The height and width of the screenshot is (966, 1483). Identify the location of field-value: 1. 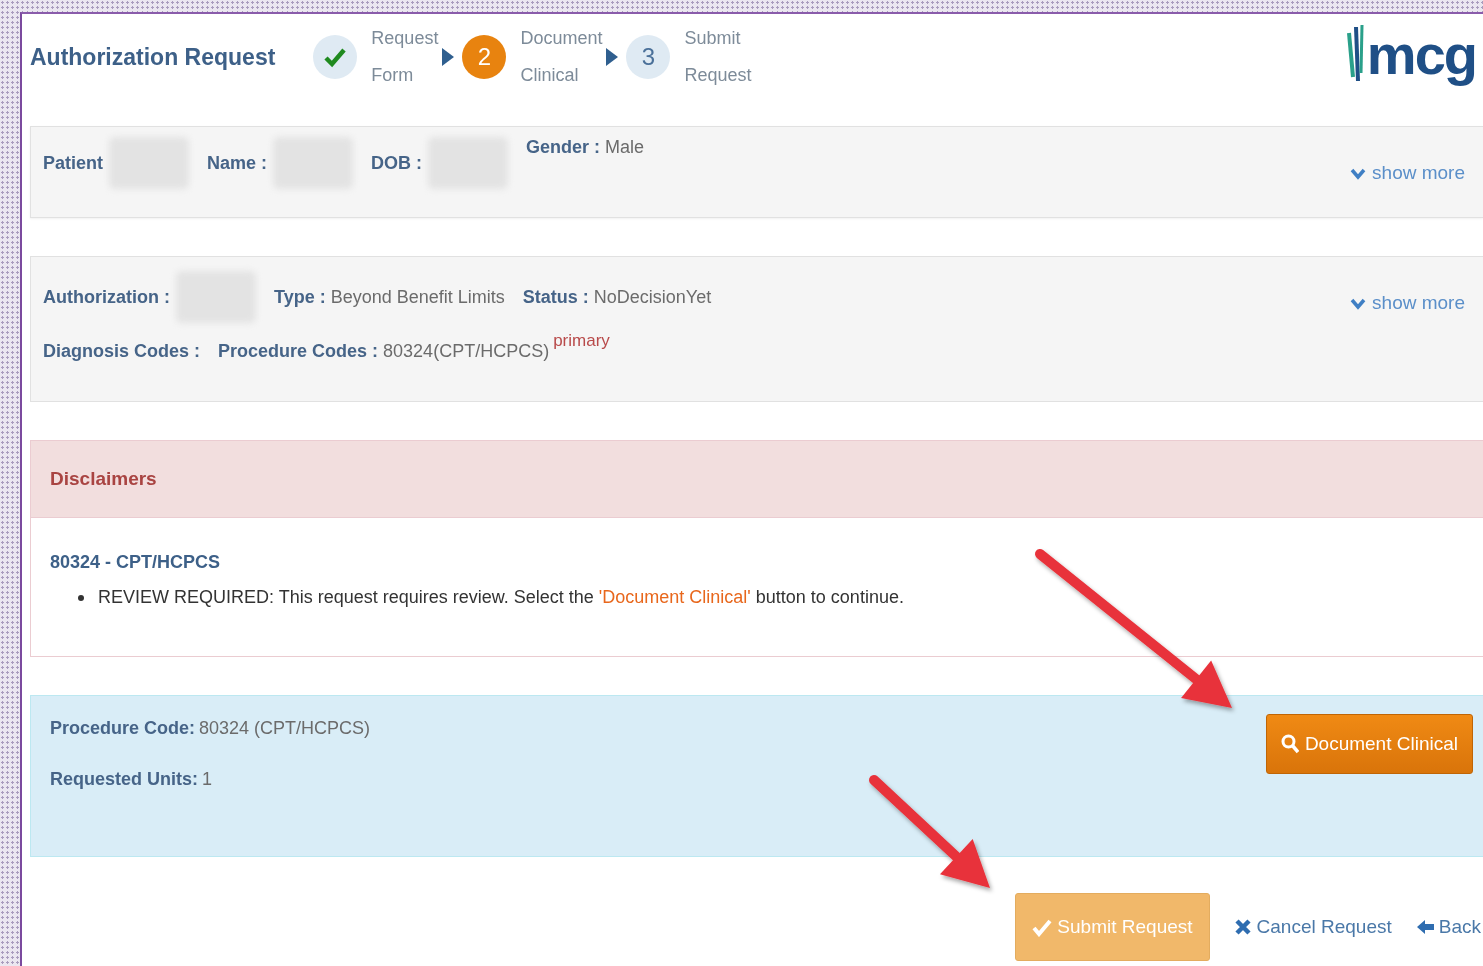
(207, 779).